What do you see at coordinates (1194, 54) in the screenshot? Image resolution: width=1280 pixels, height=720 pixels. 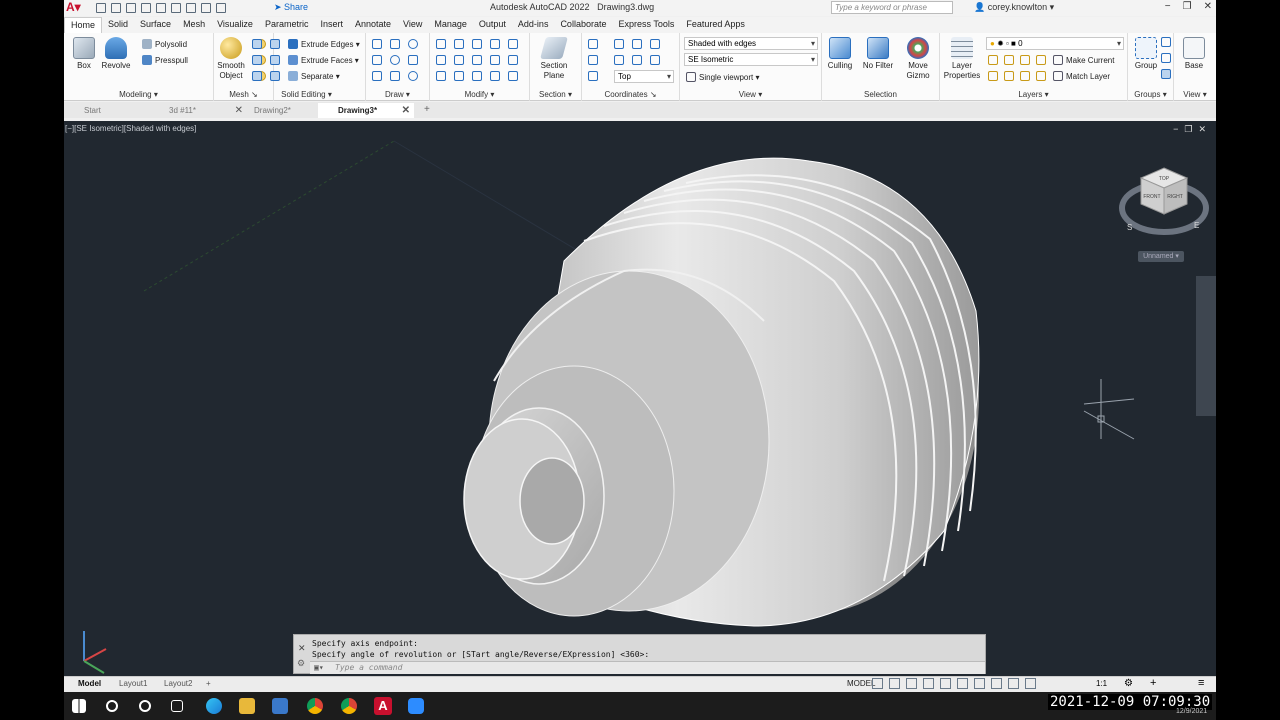 I see `base-button: Base` at bounding box center [1194, 54].